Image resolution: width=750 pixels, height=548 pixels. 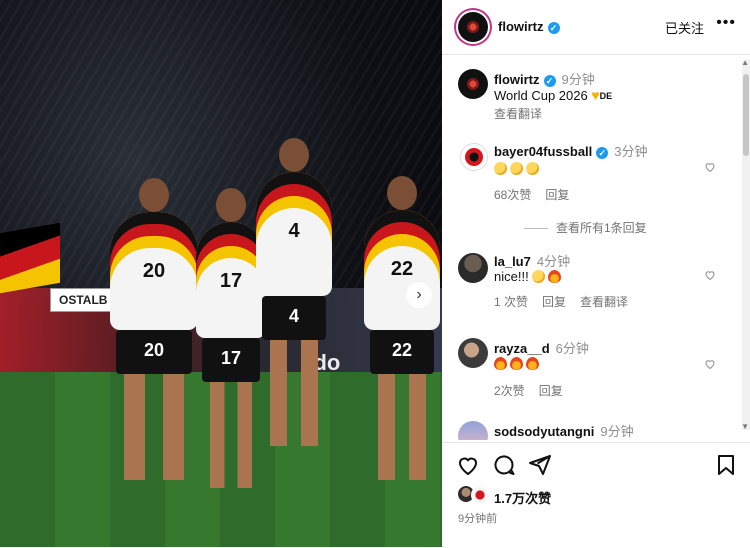 What do you see at coordinates (517, 79) in the screenshot?
I see `caption-username-text: flowirtz` at bounding box center [517, 79].